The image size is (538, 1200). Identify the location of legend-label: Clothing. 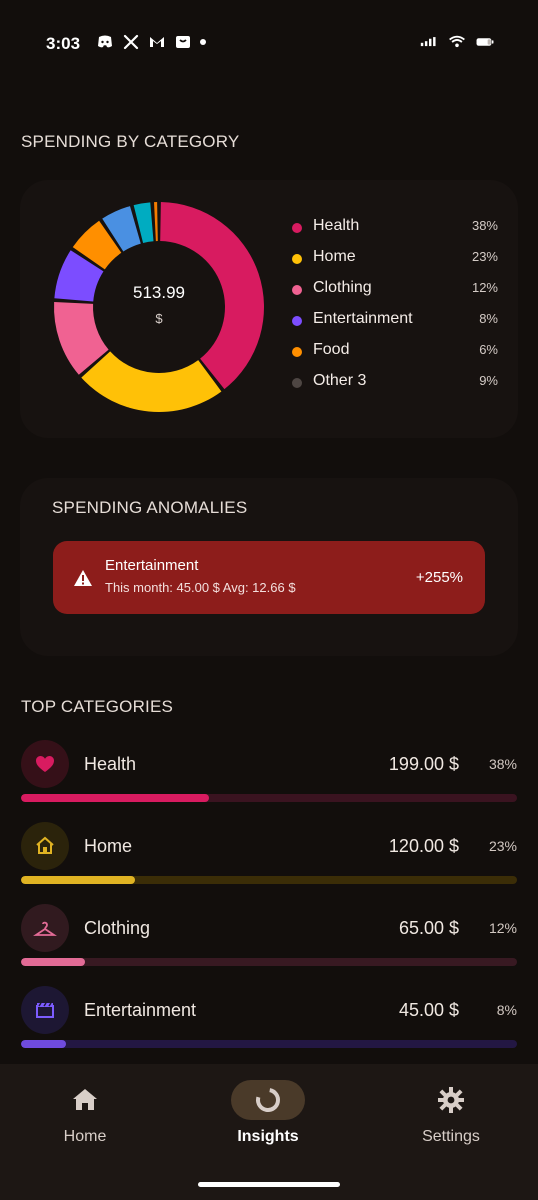
(342, 287).